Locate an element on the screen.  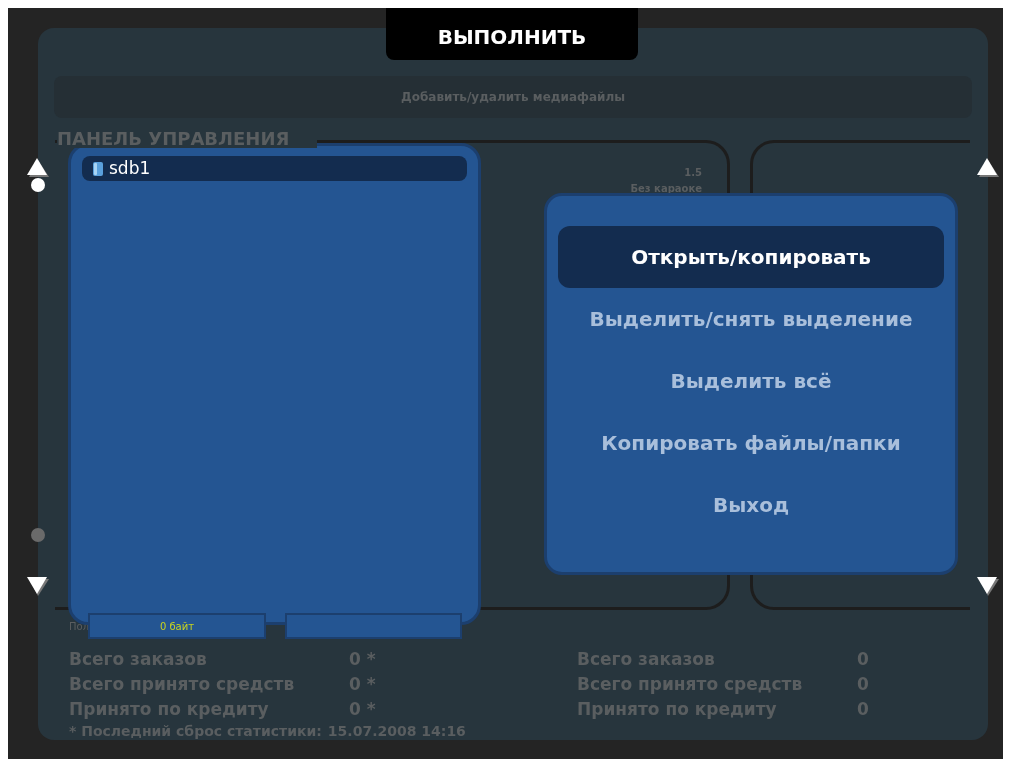
menu-item: Выход is located at coordinates (751, 505).